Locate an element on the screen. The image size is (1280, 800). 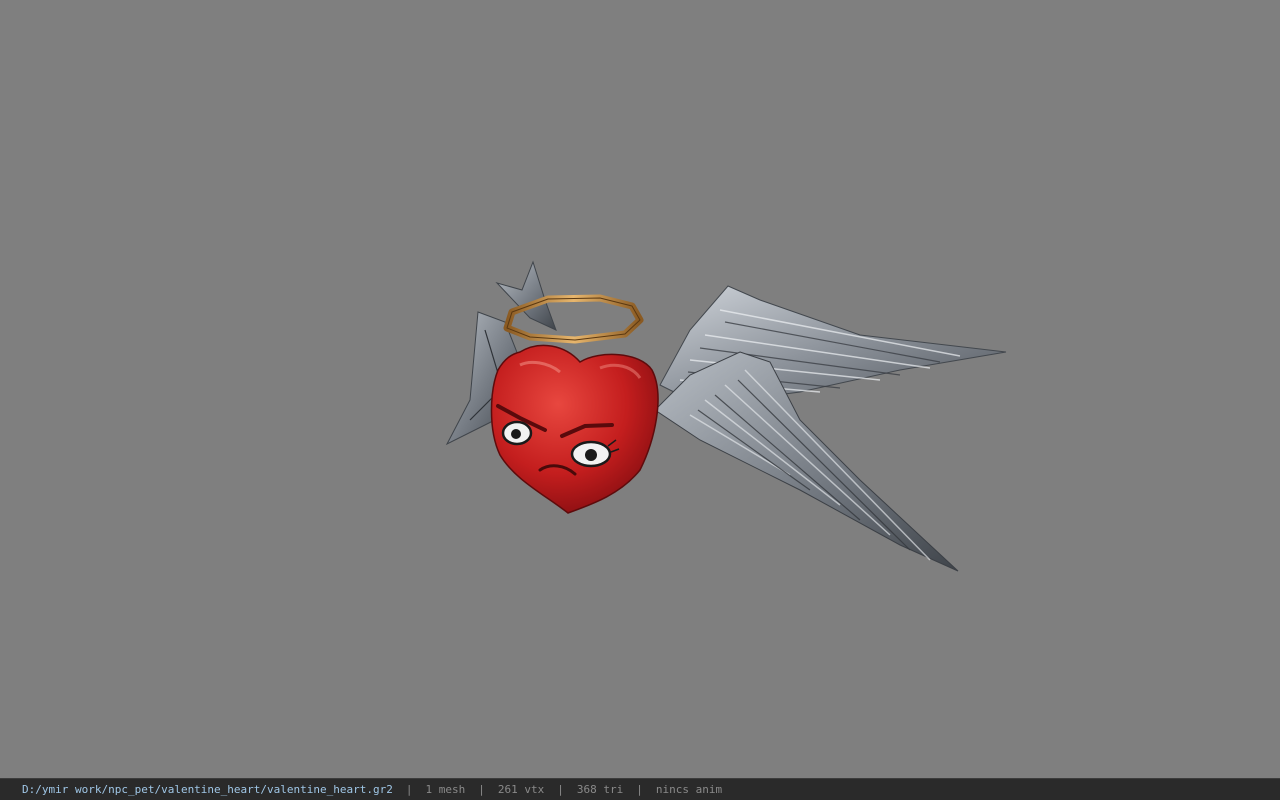
halo is located at coordinates (573, 319).